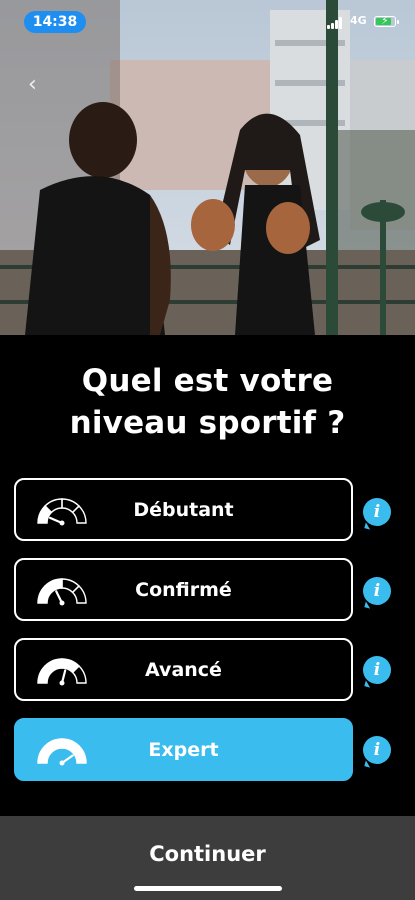  I want to click on info-icon-confirme: i, so click(377, 591).